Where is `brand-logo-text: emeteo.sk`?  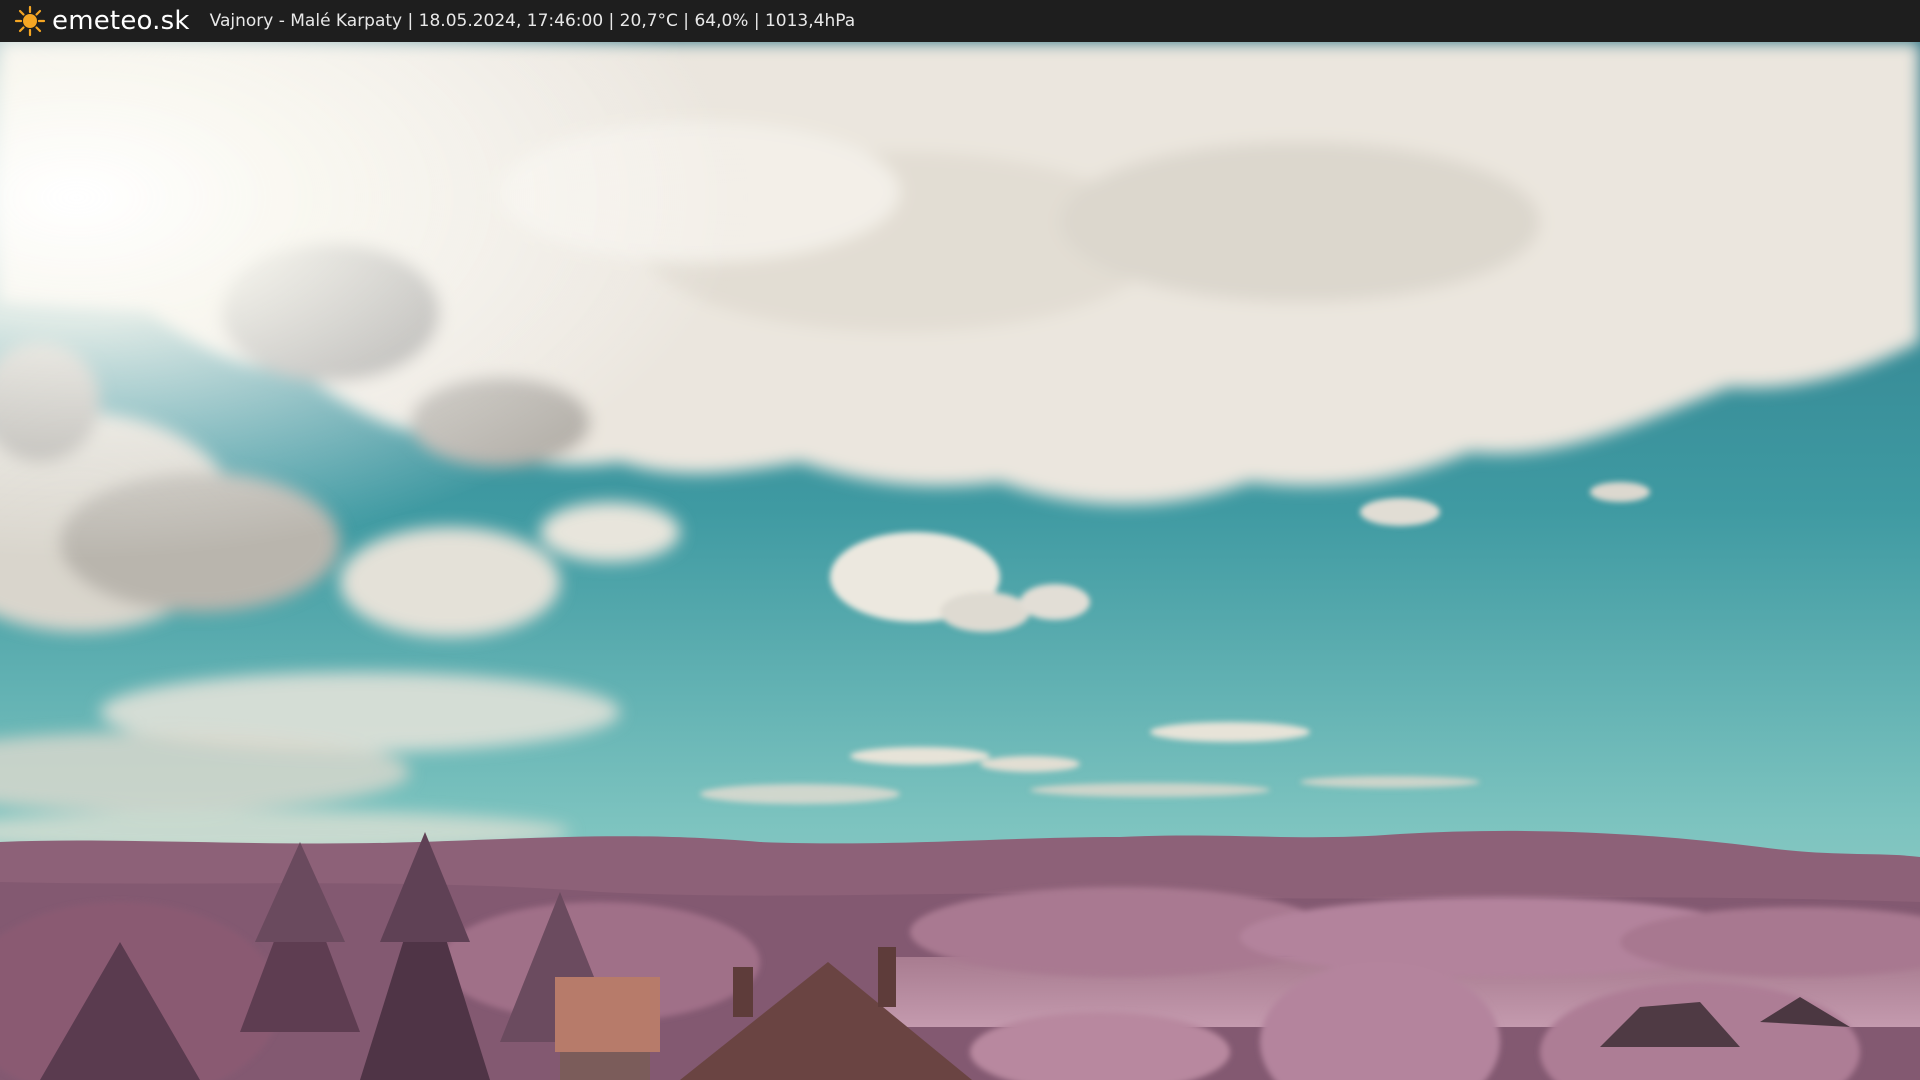 brand-logo-text: emeteo.sk is located at coordinates (121, 21).